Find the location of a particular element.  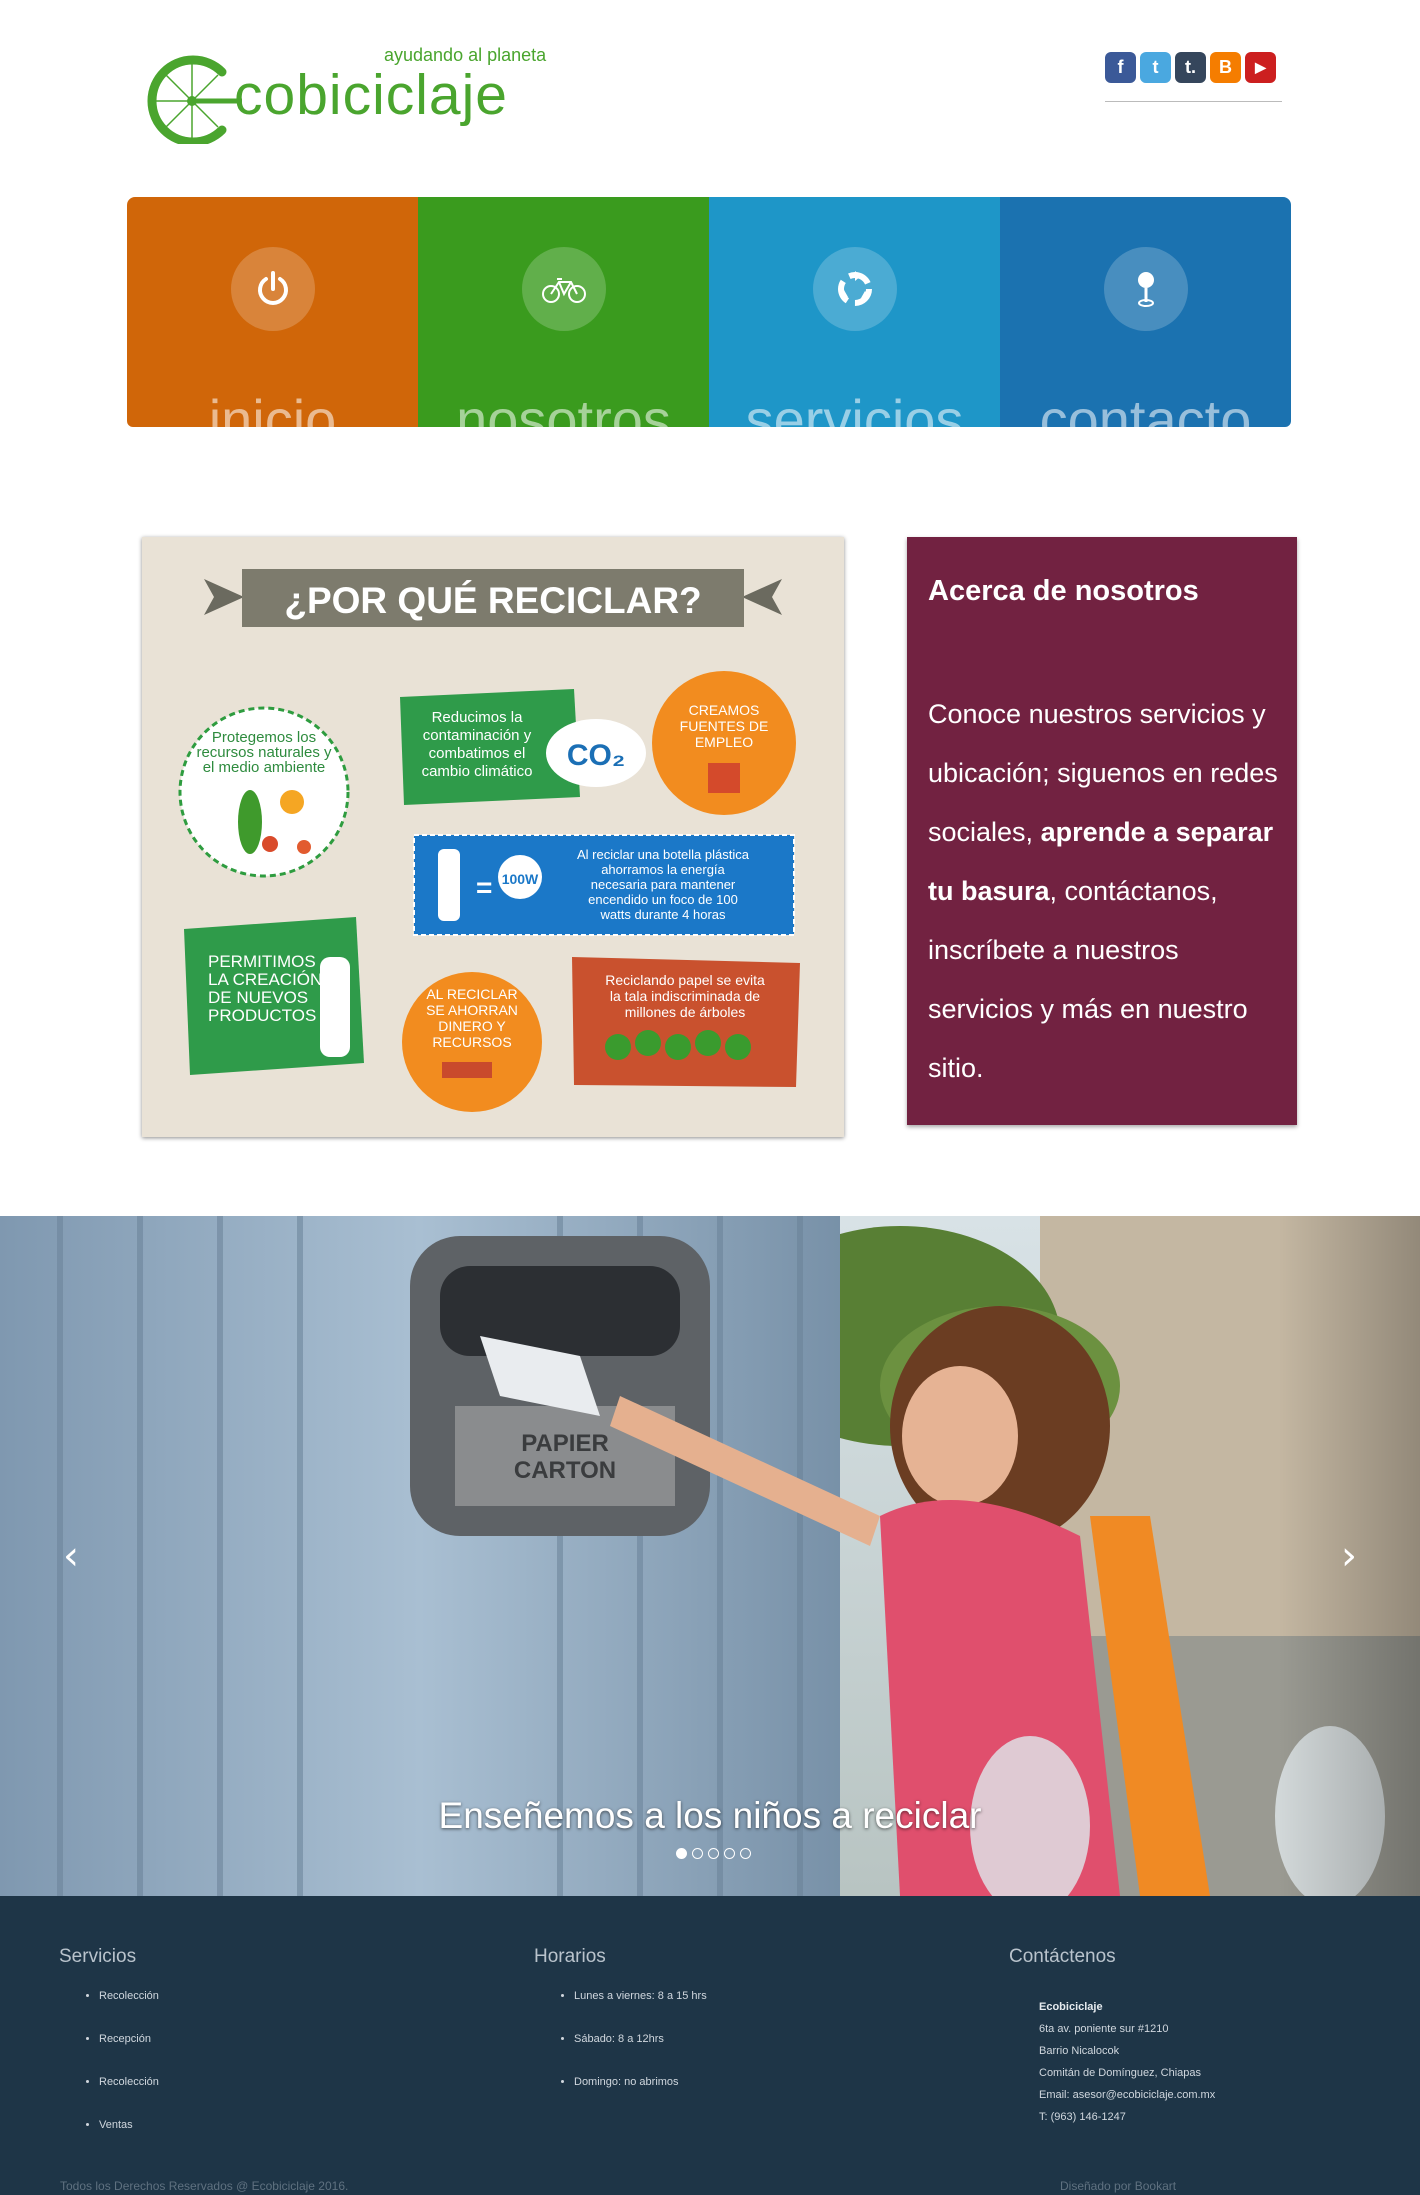

svg-text: watts durante 4 horas is located at coordinates (662, 914).